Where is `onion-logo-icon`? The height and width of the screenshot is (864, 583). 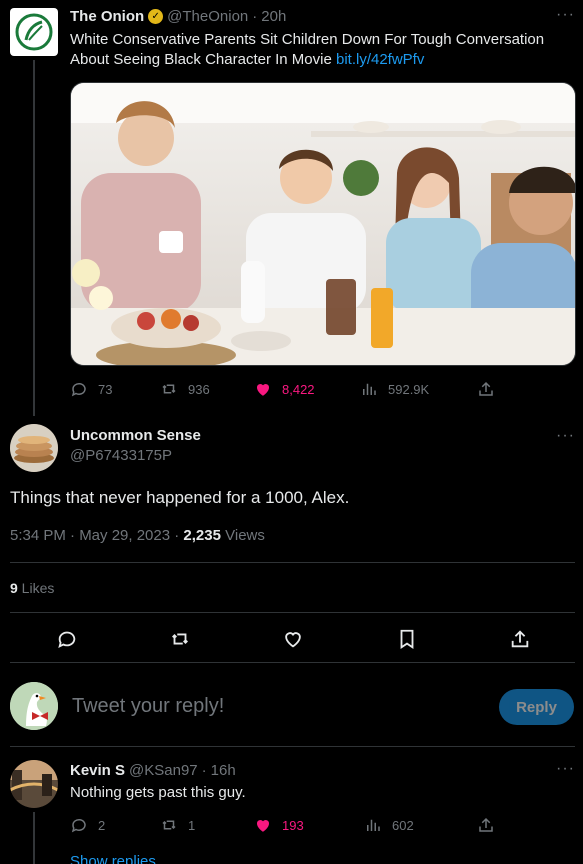 onion-logo-icon is located at coordinates (34, 32).